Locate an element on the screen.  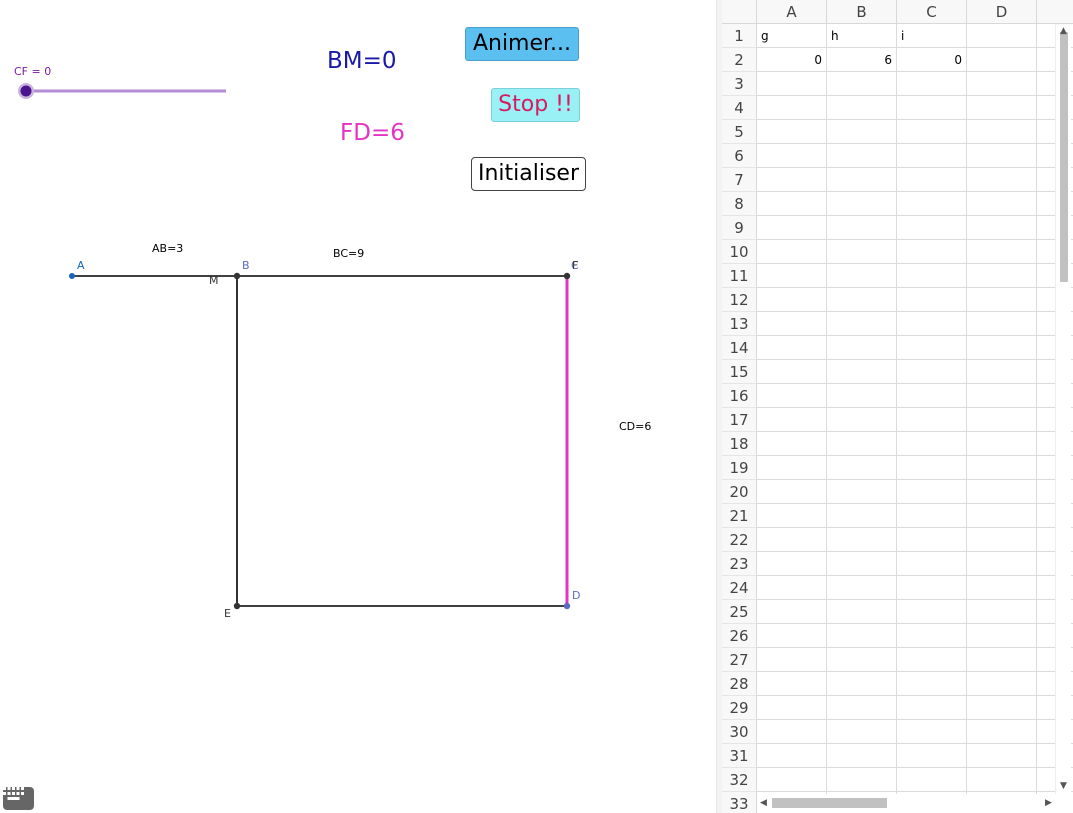
cell-c28 is located at coordinates (932, 684).